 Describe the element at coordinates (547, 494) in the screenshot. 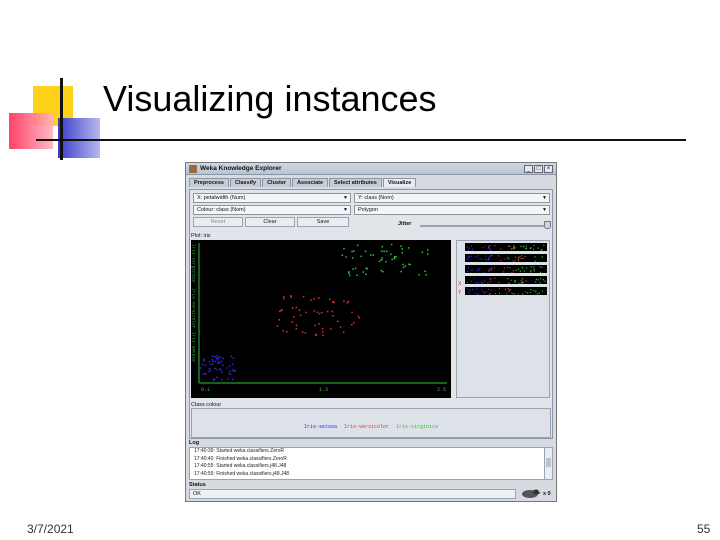

I see `task-count: x 0` at that location.